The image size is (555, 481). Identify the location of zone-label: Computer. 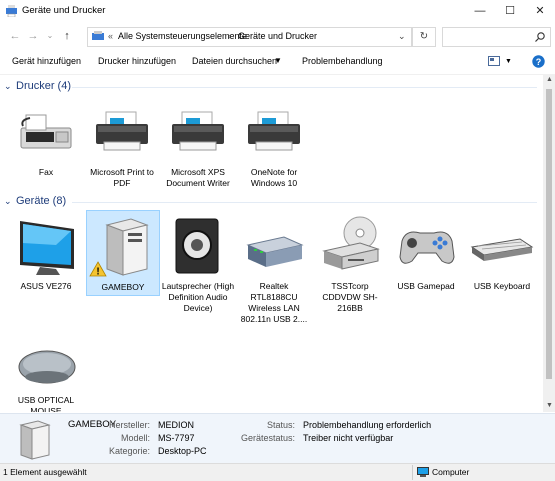
(451, 472).